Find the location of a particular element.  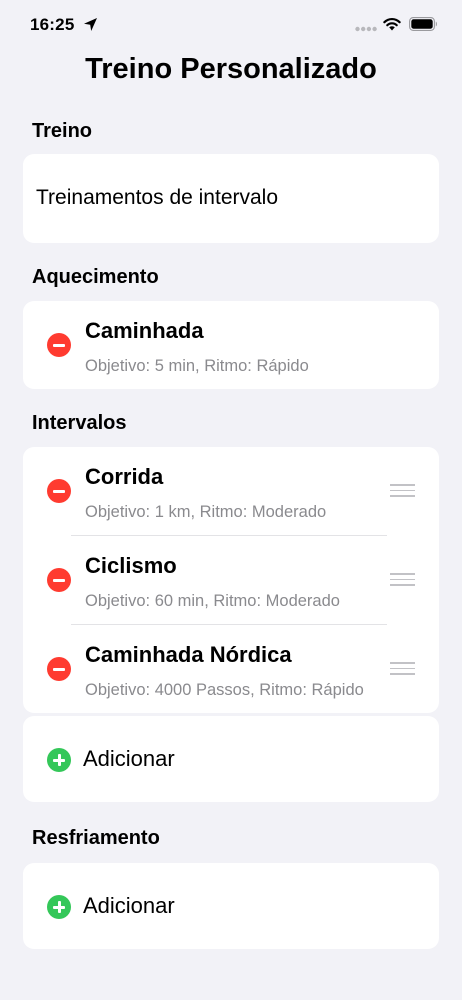

add-cooldown-label: Adicionar is located at coordinates (129, 906).